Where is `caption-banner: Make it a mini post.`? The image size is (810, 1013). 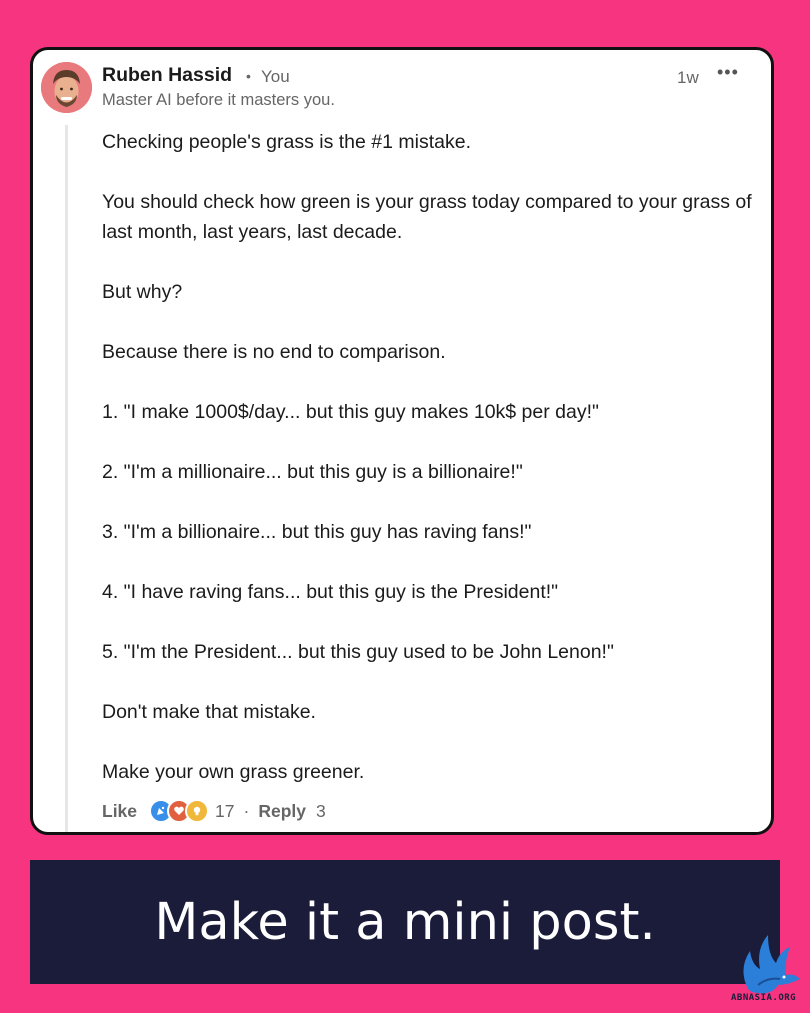
caption-banner: Make it a mini post. is located at coordinates (405, 922).